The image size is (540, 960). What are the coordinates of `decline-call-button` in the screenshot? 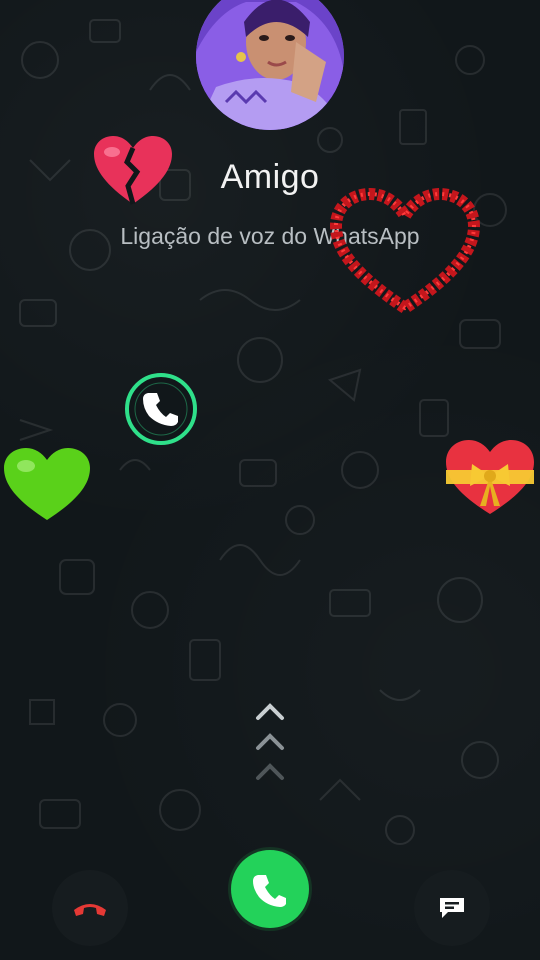 It's located at (90, 908).